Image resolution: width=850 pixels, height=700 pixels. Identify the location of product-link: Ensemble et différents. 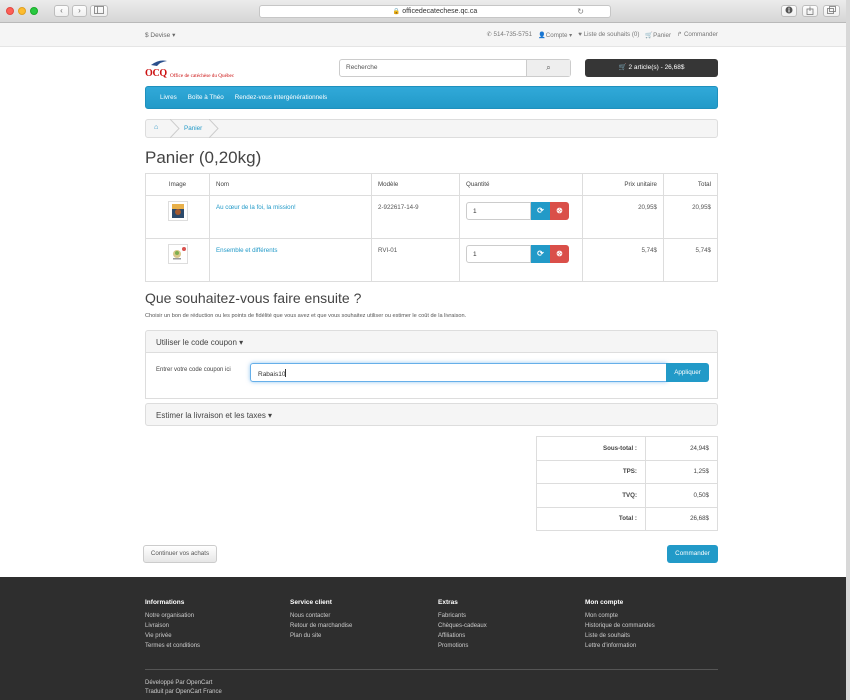
(246, 250).